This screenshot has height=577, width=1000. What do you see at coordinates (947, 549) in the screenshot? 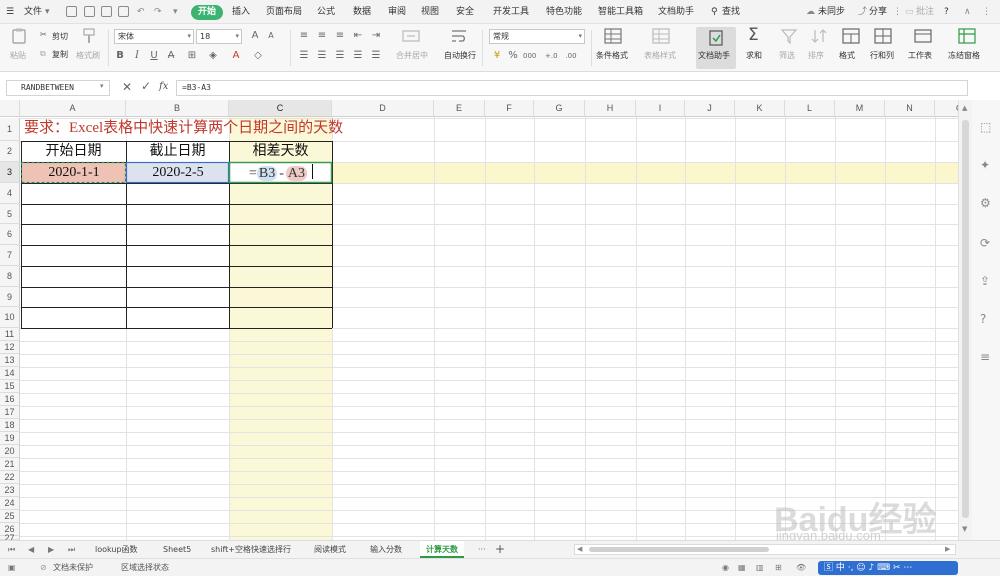
I see `scroll-right-icon: ▶` at bounding box center [947, 549].